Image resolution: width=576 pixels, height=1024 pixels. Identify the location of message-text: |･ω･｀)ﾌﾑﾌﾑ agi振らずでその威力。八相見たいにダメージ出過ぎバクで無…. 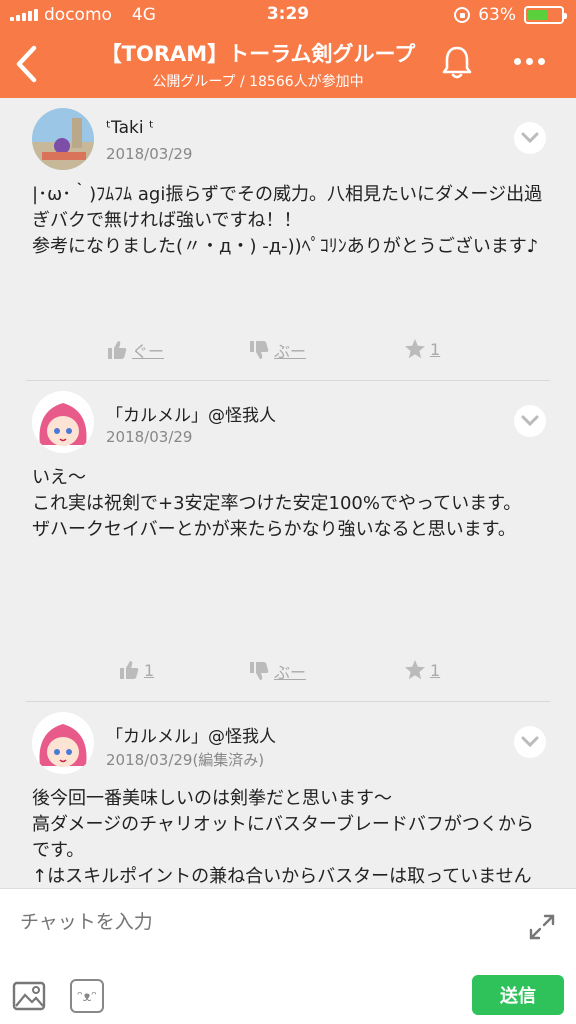
(287, 220).